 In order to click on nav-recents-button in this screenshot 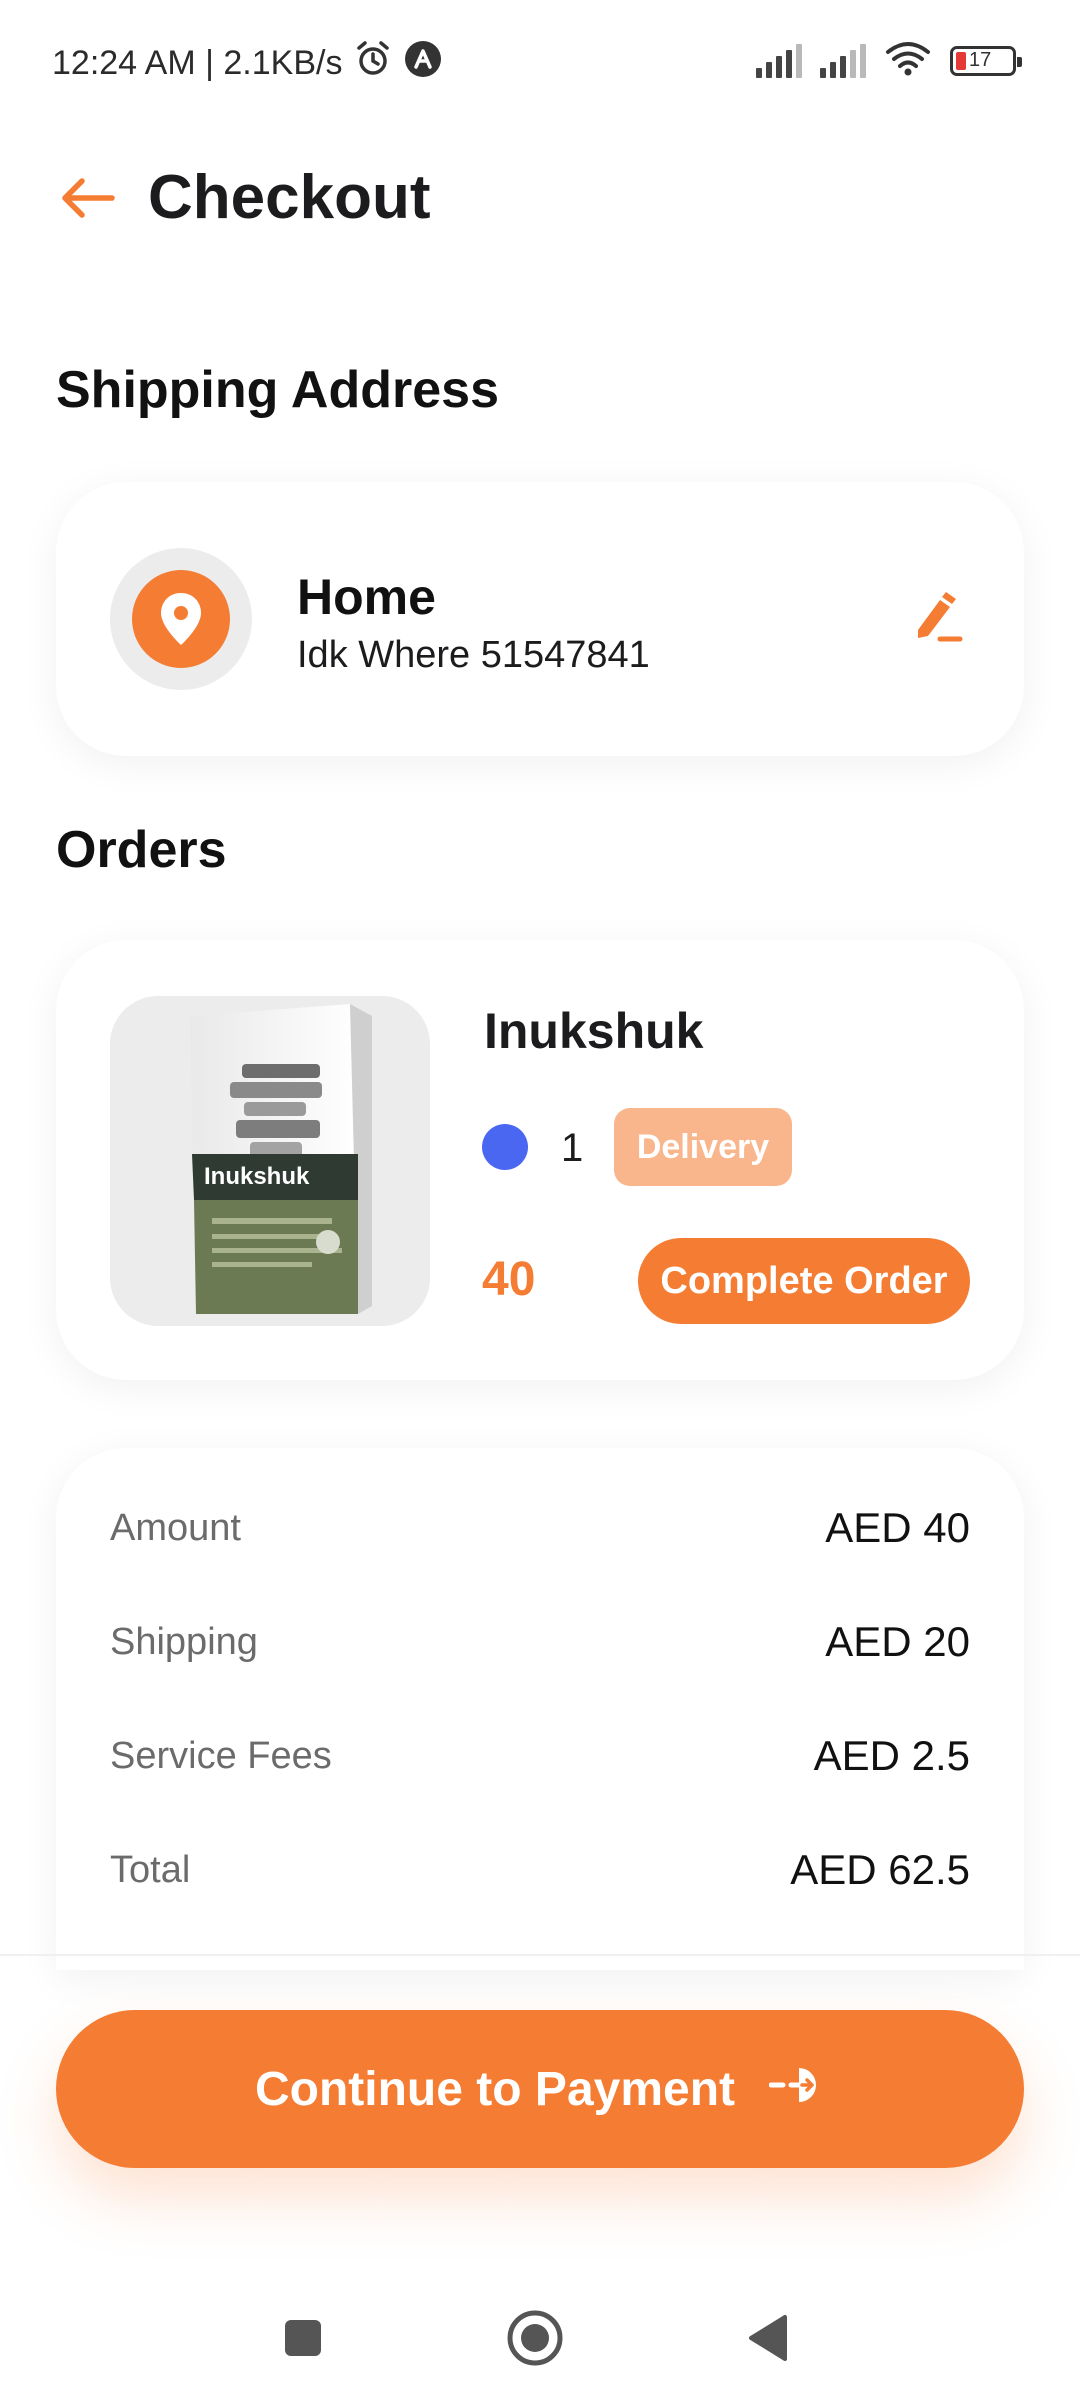, I will do `click(303, 2340)`.